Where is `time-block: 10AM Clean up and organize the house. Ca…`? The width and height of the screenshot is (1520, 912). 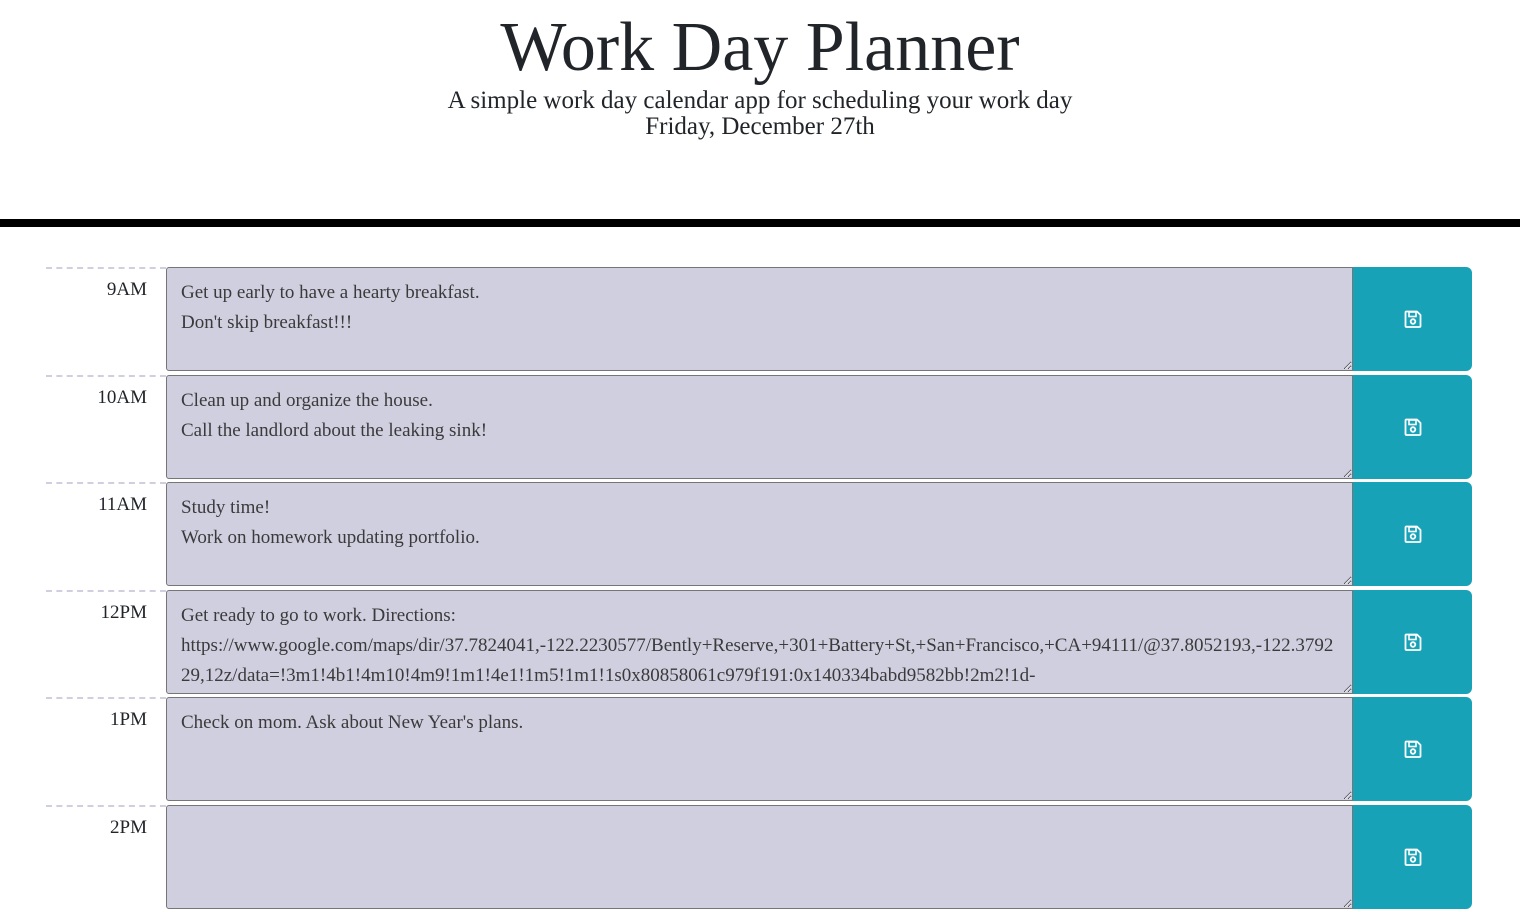
time-block: 10AM Clean up and organize the house. Ca… is located at coordinates (759, 426).